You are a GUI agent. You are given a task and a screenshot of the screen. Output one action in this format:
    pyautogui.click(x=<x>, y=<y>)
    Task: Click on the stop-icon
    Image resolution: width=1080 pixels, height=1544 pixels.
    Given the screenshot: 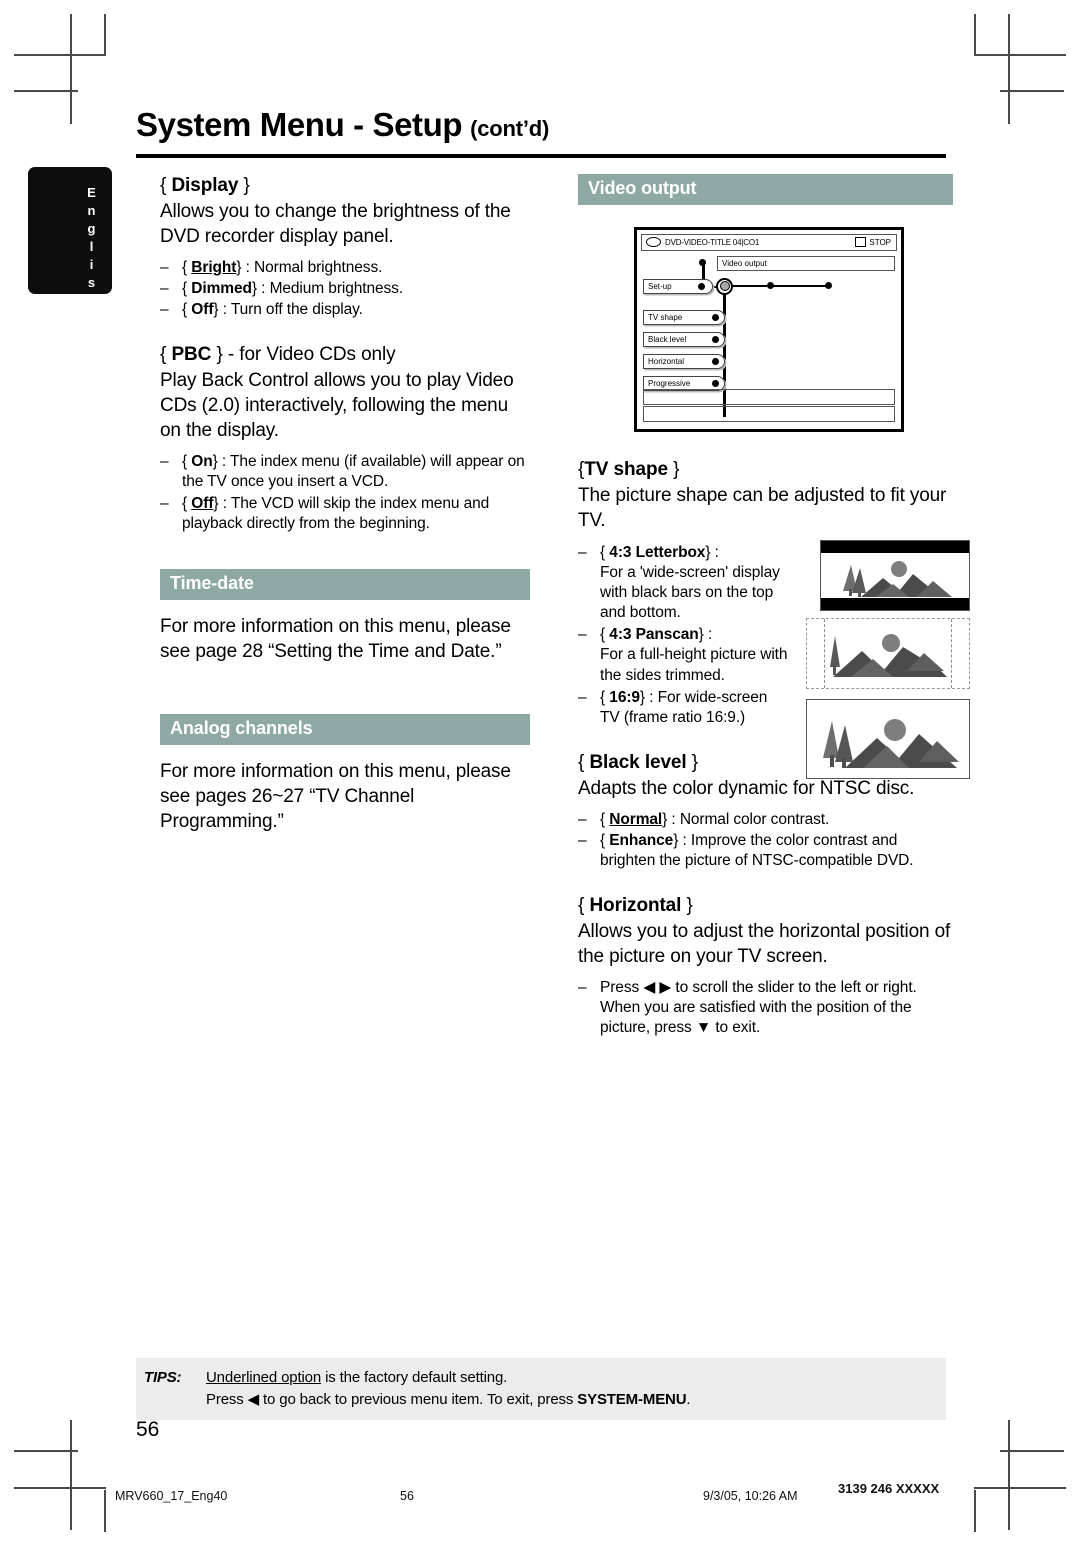 What is the action you would take?
    pyautogui.click(x=861, y=242)
    